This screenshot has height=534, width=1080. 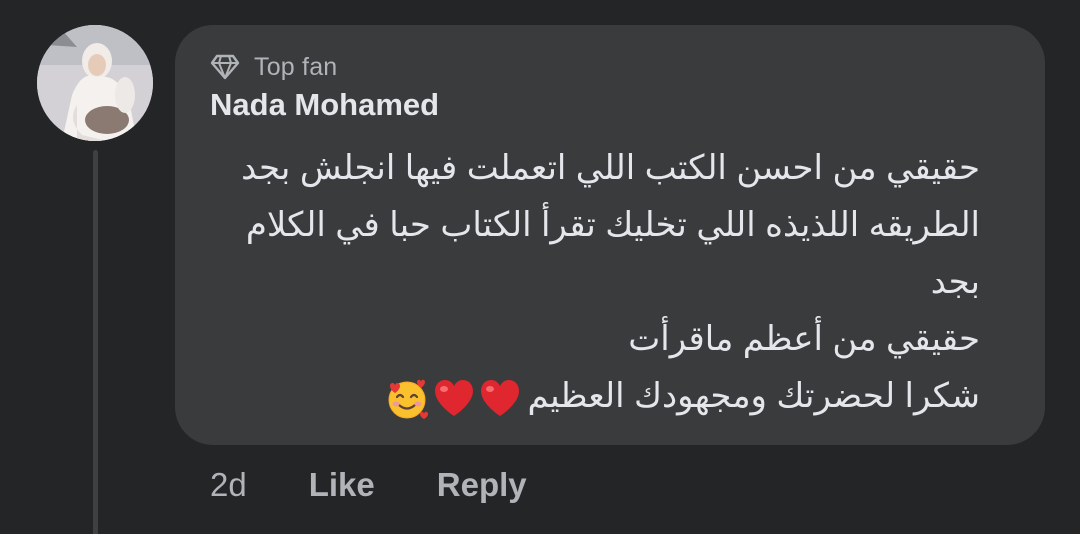 I want to click on avatar, so click(x=95, y=83).